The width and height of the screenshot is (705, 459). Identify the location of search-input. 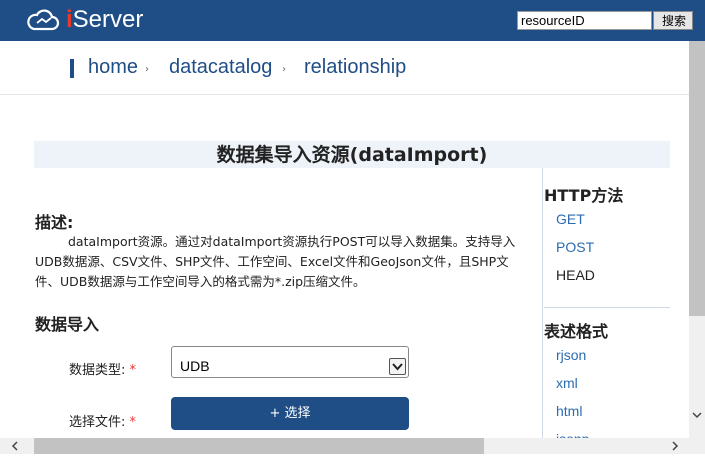
(584, 20).